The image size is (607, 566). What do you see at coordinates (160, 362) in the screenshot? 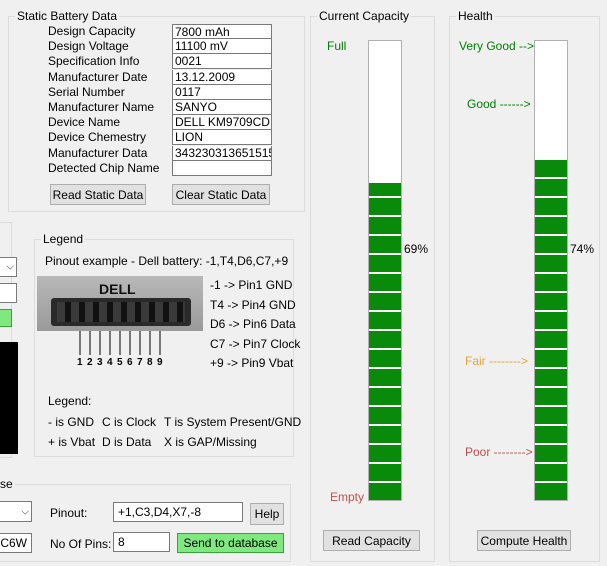
I see `pin-number: 9` at bounding box center [160, 362].